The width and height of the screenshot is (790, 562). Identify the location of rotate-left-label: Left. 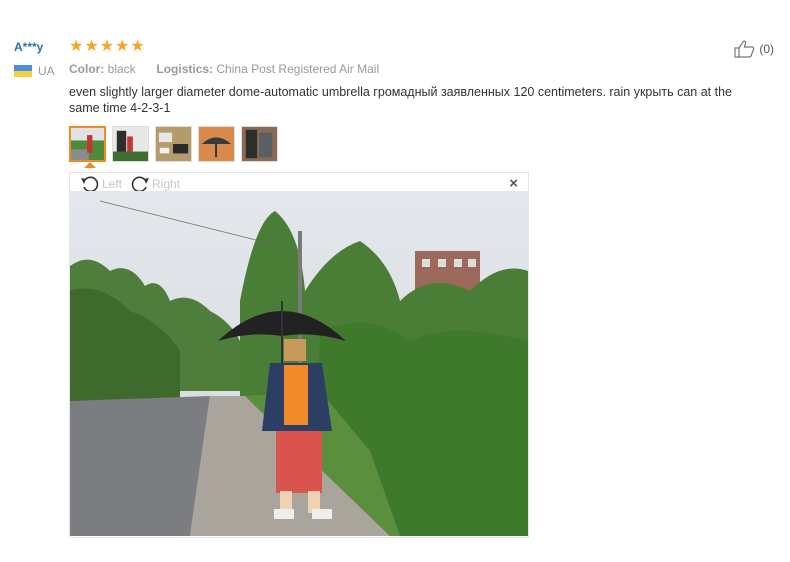
(112, 184).